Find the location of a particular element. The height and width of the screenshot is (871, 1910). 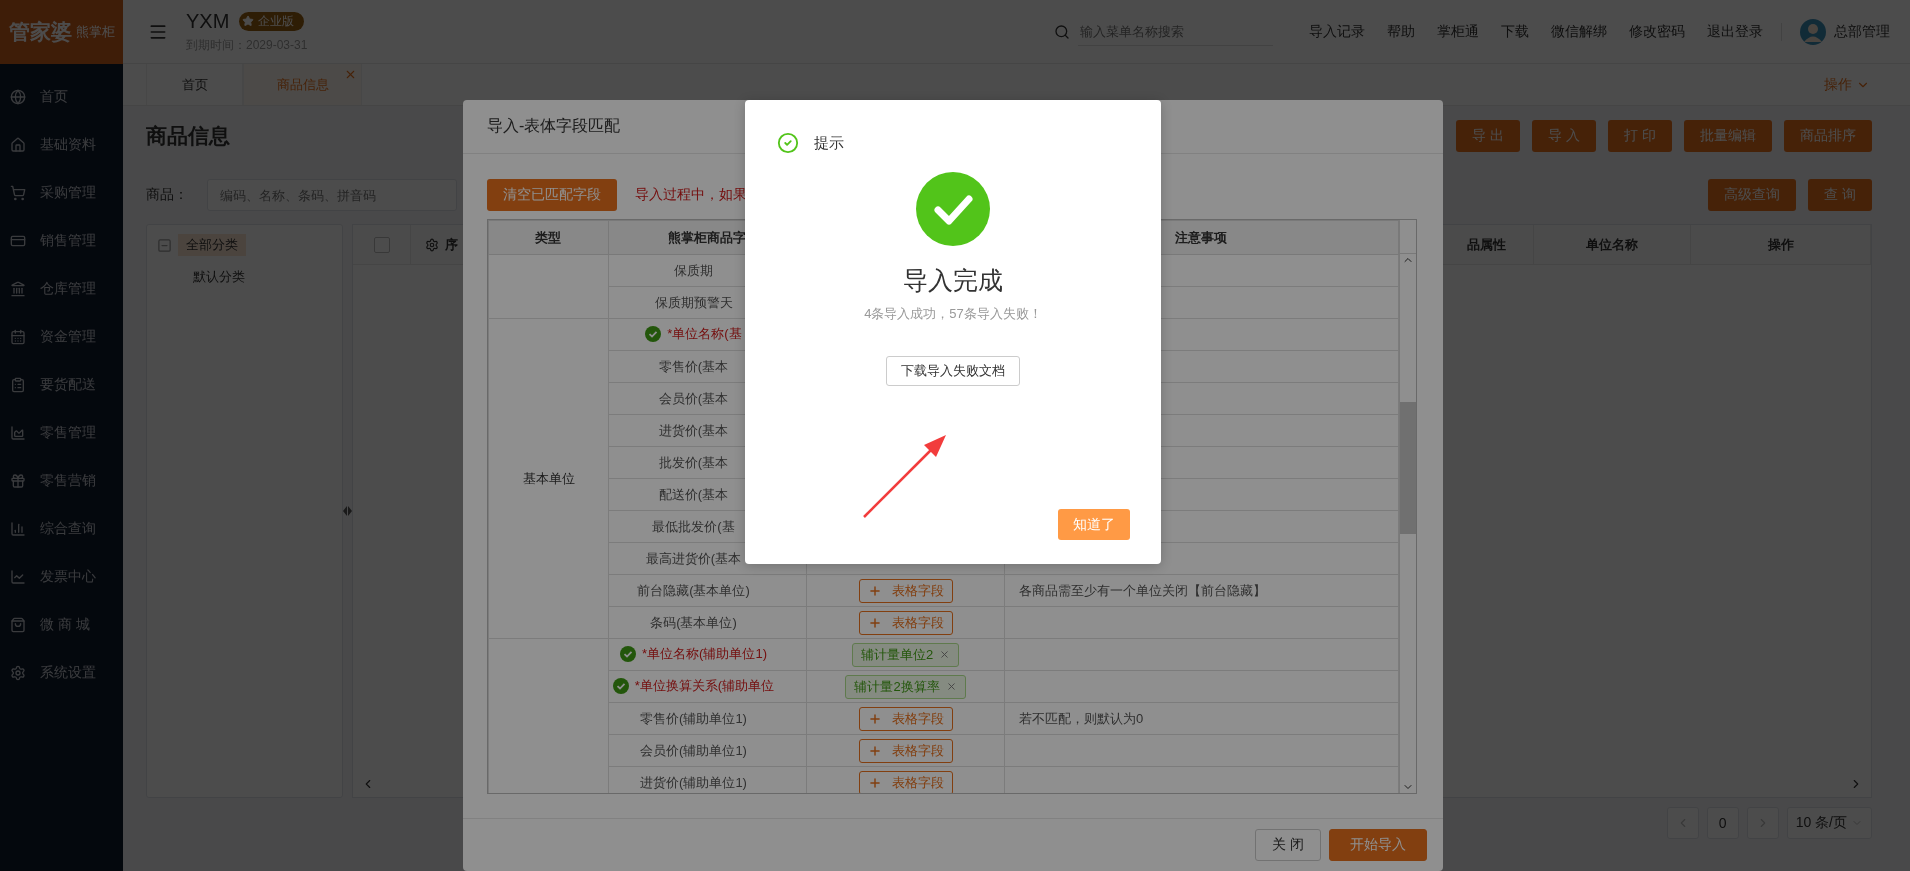

result-message: 4条导入成功，57条导入失败！ is located at coordinates (953, 314).